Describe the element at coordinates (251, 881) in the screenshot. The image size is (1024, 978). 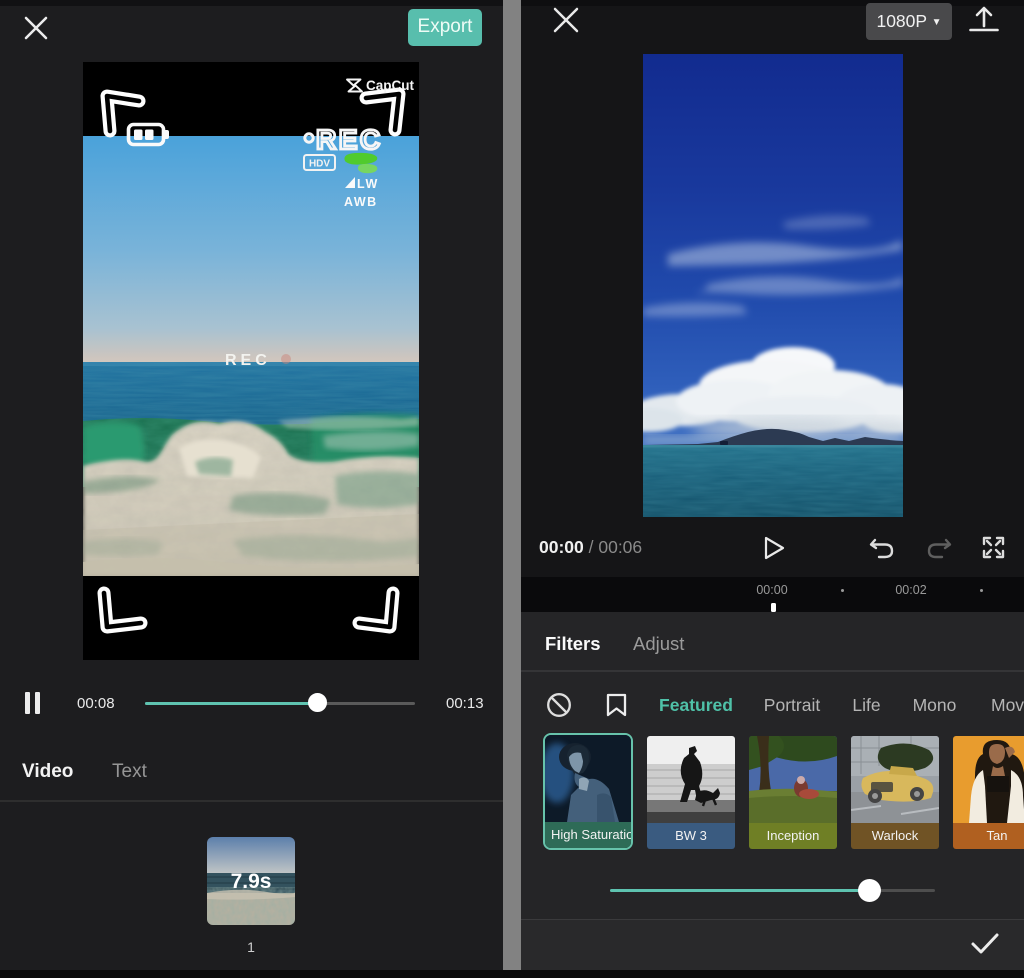
I see `svg-text: 7.9s` at that location.